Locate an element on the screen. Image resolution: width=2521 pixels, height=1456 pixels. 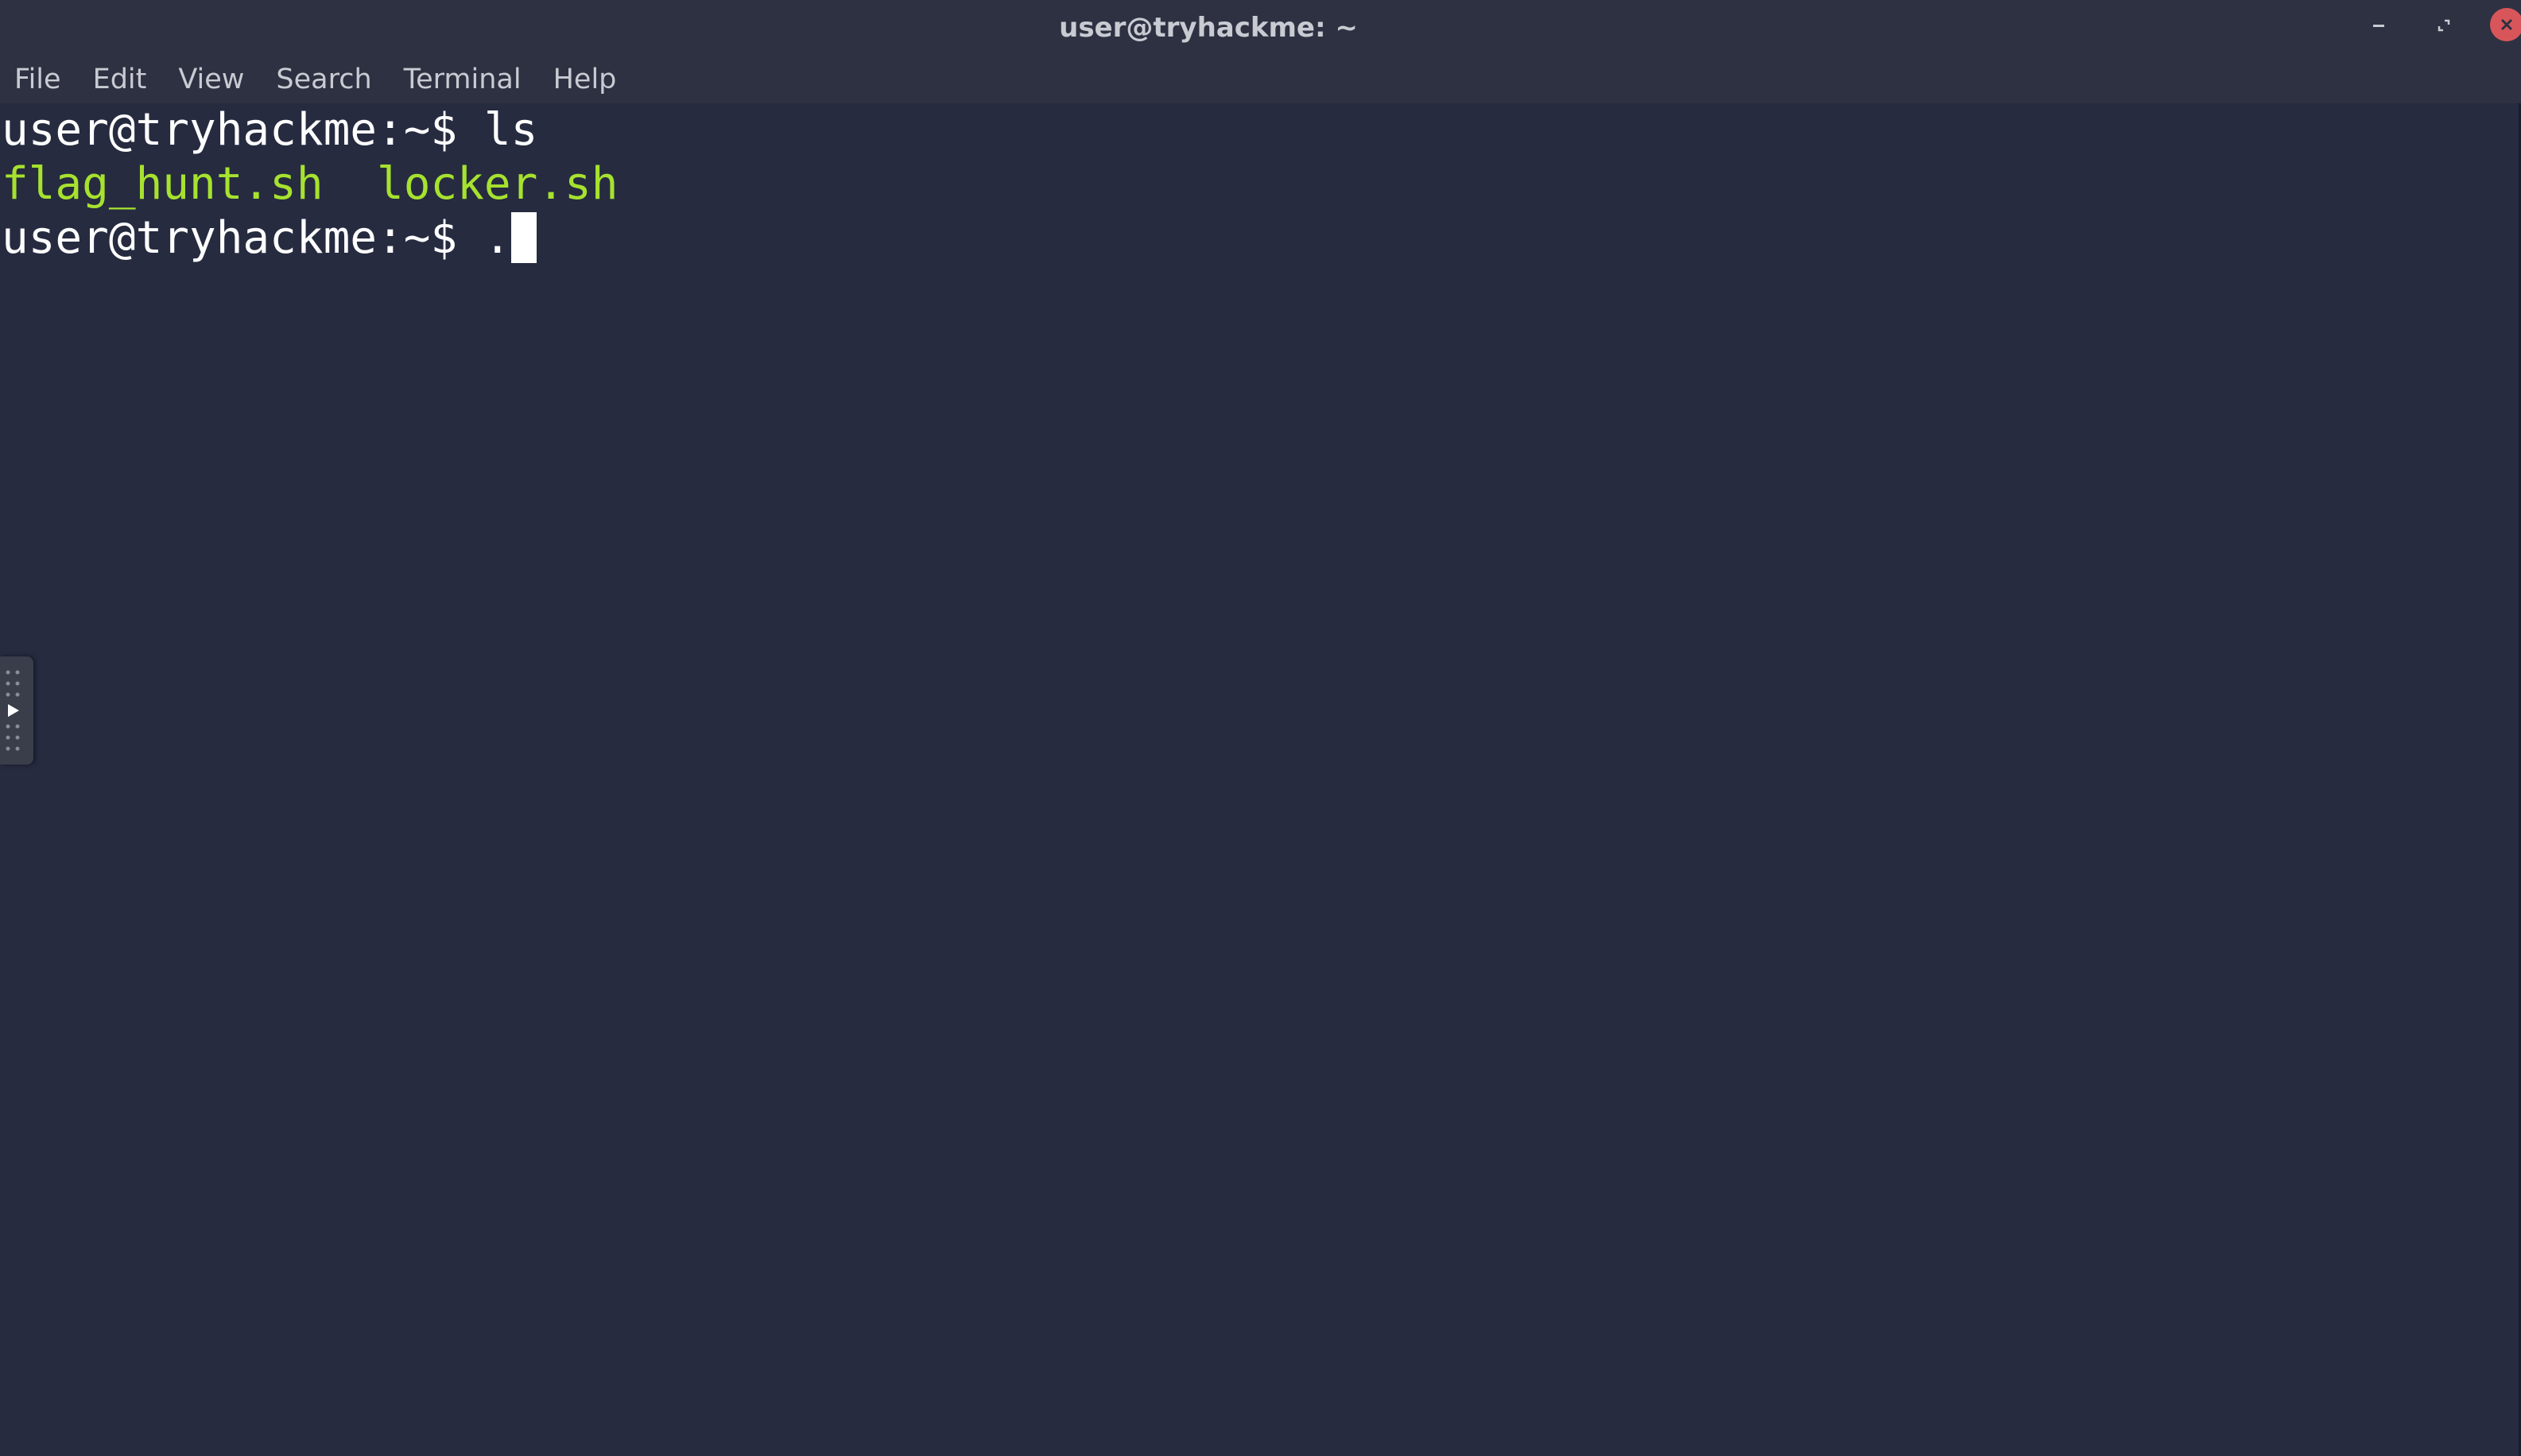
maximize-icon is located at coordinates (2444, 25).